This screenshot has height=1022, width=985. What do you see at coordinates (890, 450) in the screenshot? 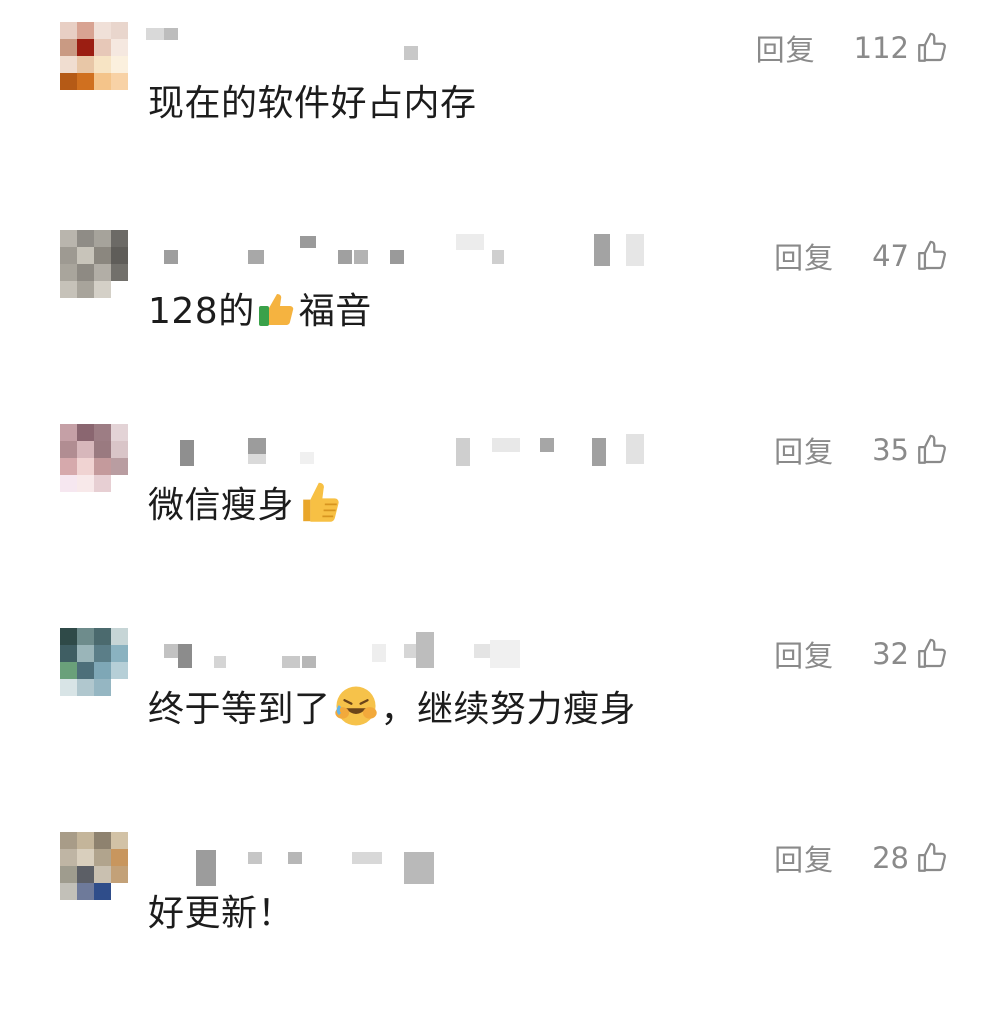
I see `like-count: 35` at bounding box center [890, 450].